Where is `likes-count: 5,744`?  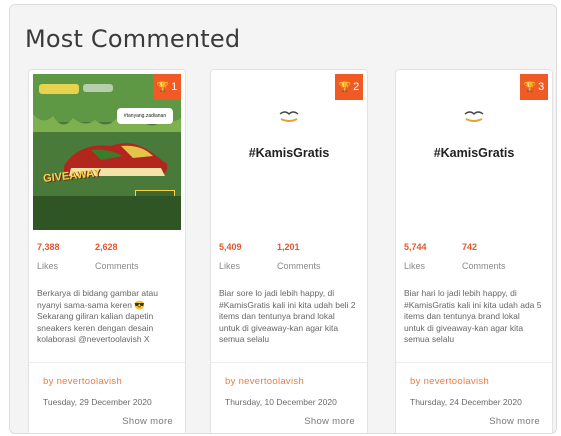
likes-count: 5,744 is located at coordinates (415, 247).